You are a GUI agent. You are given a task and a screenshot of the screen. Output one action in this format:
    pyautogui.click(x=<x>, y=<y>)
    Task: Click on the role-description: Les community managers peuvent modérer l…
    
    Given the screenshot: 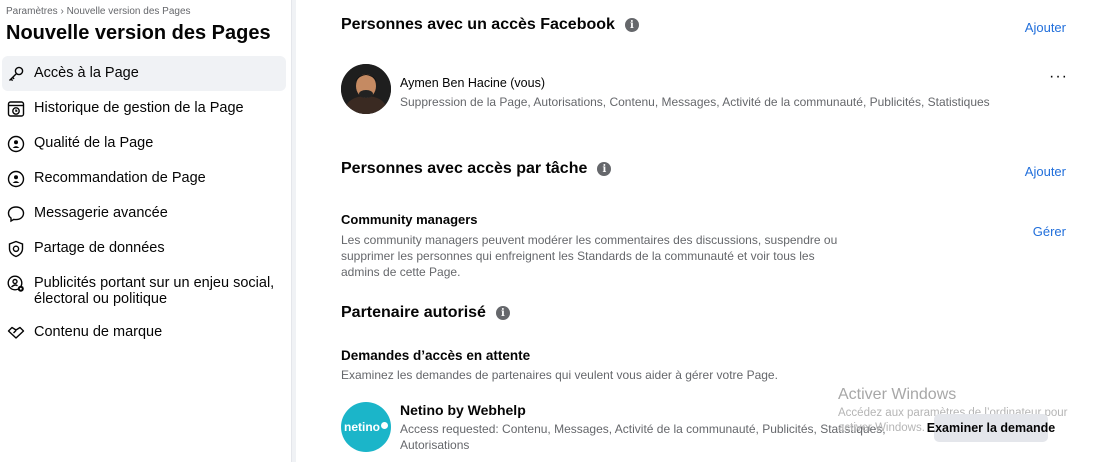 What is the action you would take?
    pyautogui.click(x=589, y=256)
    